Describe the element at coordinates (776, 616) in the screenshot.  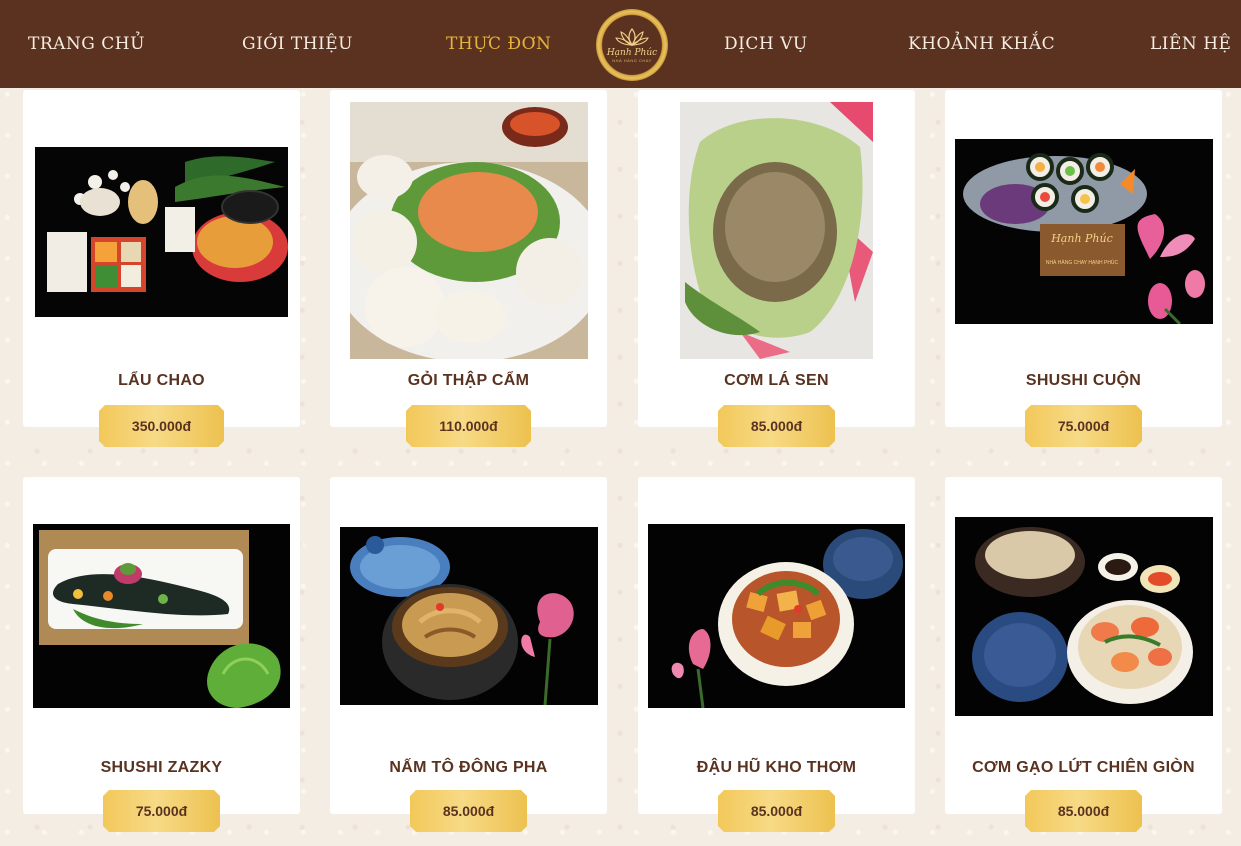
I see `dish-photo-braised-tofu` at that location.